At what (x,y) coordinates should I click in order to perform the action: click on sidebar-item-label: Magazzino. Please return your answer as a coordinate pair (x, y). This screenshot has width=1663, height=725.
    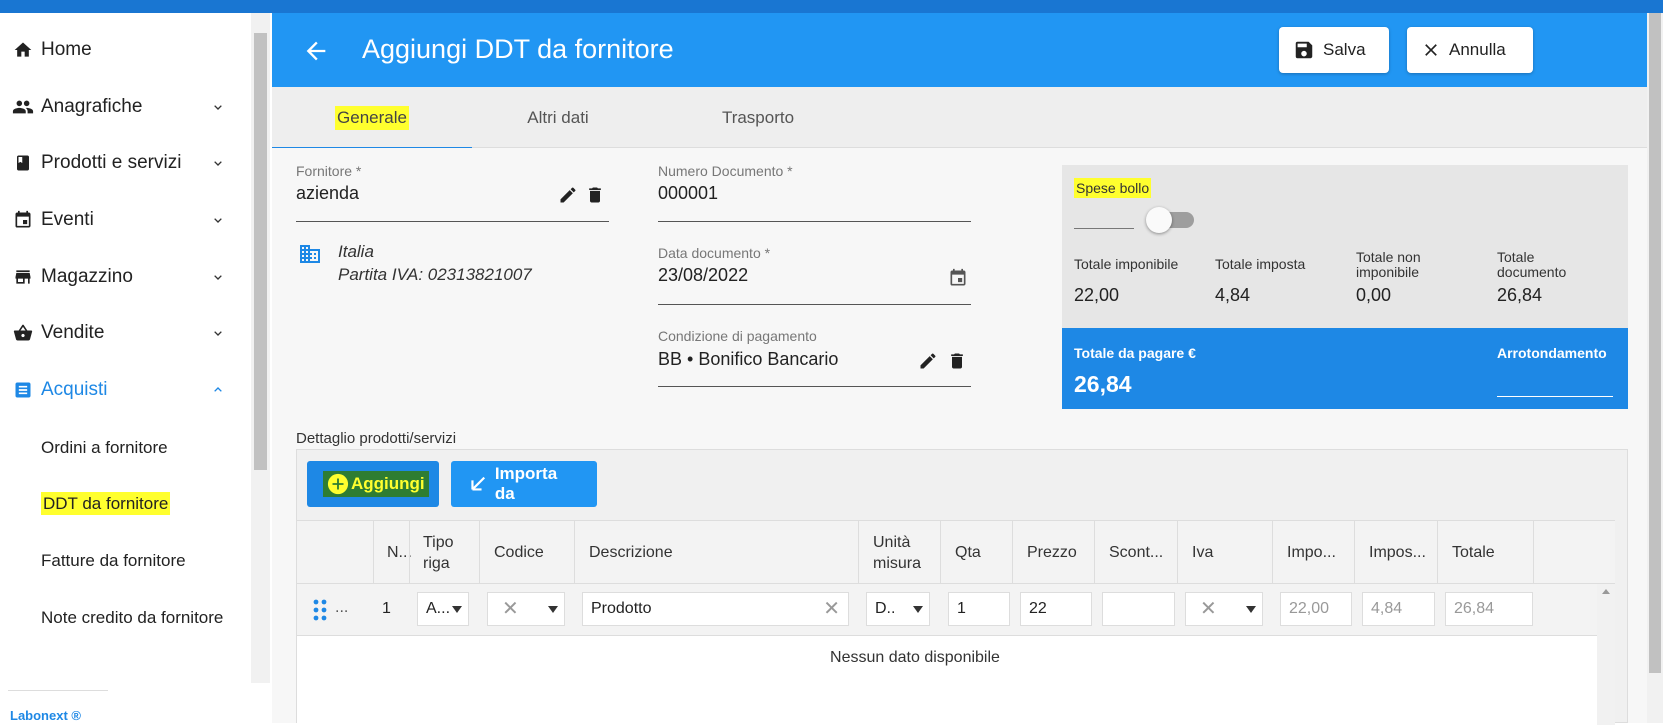
    Looking at the image, I should click on (87, 276).